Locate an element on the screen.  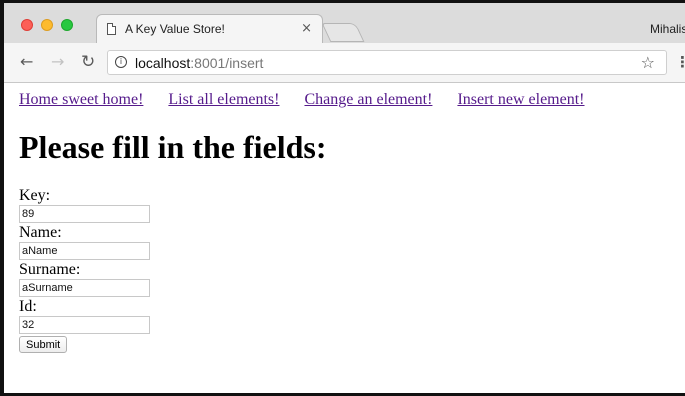
nav-link-change: Change an element! is located at coordinates (368, 99).